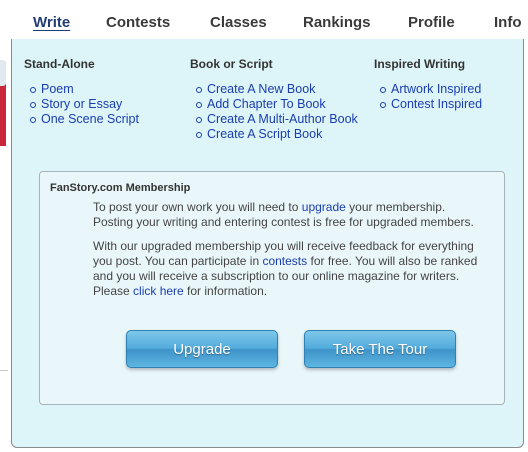  What do you see at coordinates (261, 89) in the screenshot?
I see `create-new-book-link: Create A New Book` at bounding box center [261, 89].